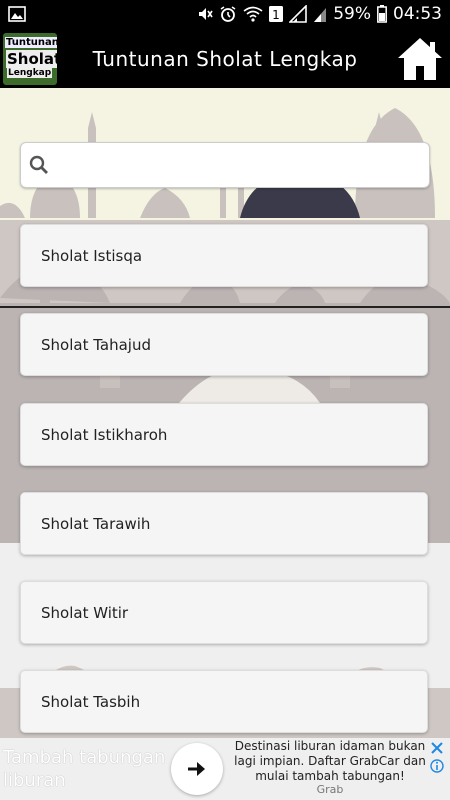  I want to click on divider, so click(225, 307).